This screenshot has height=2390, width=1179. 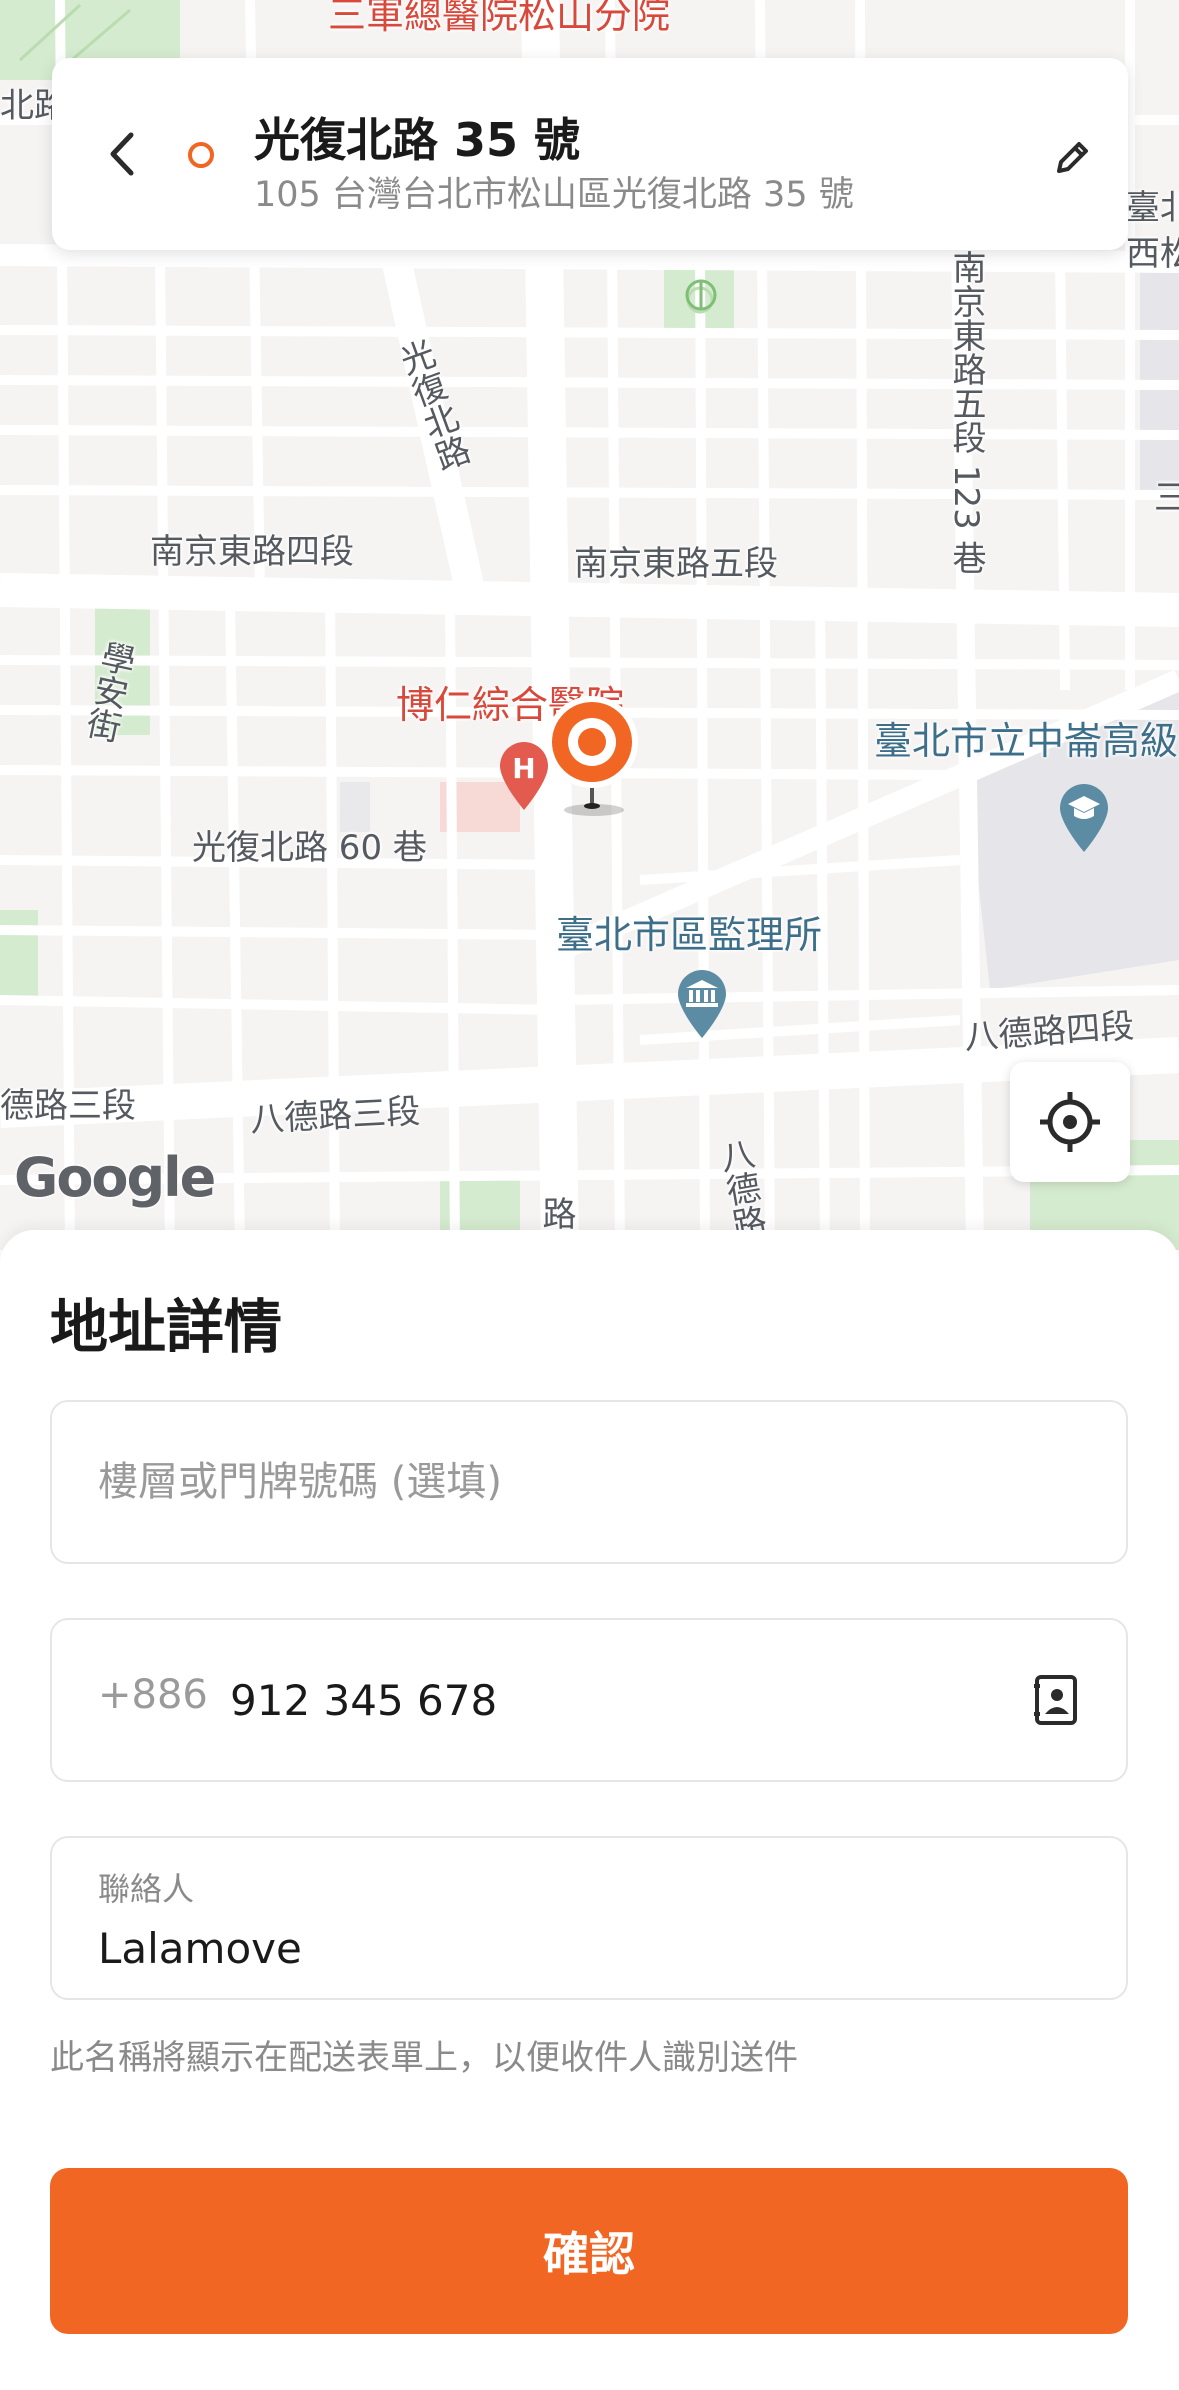 I want to click on svg-text: H, so click(x=523, y=768).